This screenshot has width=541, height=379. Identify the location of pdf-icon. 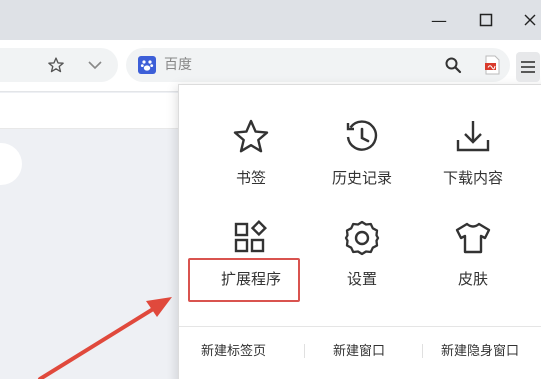
(492, 65).